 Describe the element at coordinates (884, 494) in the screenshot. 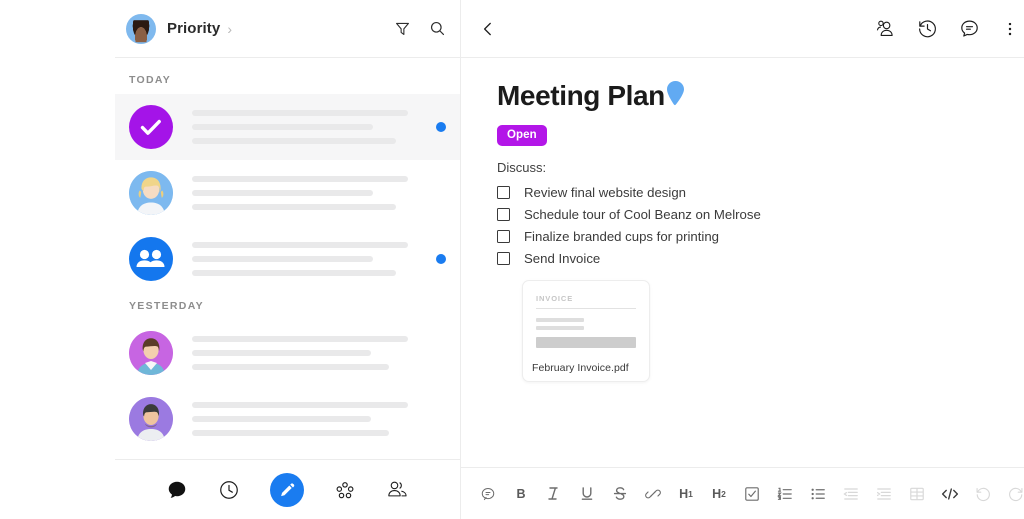

I see `indent-icon` at that location.